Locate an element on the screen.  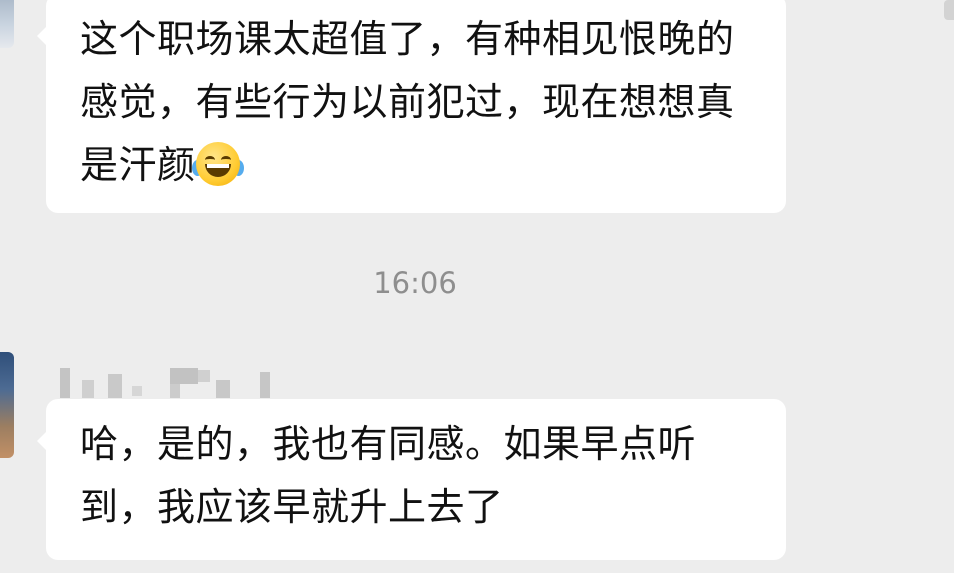
scrollbar is located at coordinates (949, 10).